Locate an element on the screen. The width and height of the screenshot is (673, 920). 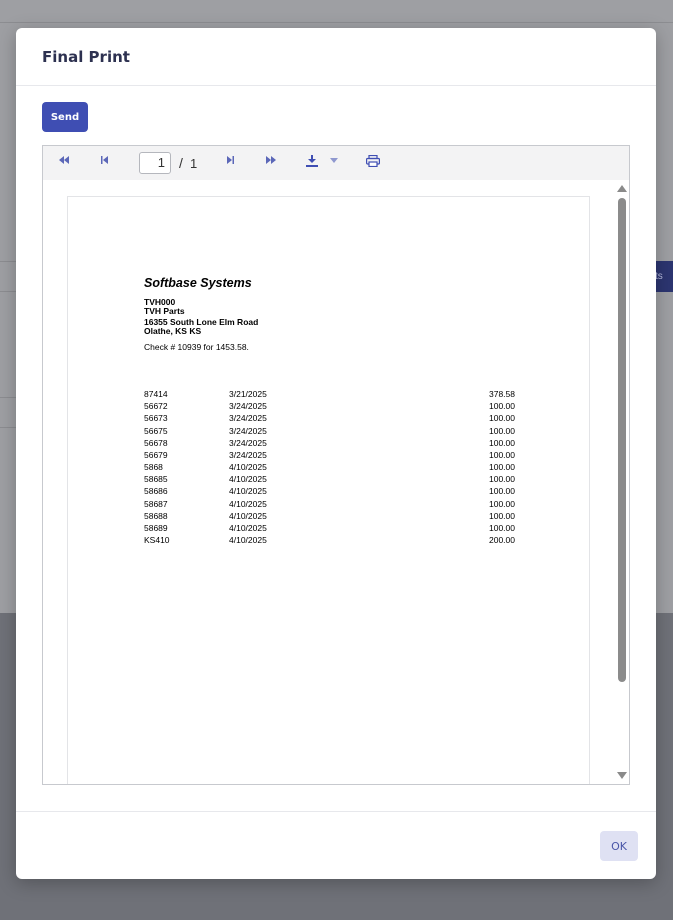
scrollbar-thumb is located at coordinates (622, 440).